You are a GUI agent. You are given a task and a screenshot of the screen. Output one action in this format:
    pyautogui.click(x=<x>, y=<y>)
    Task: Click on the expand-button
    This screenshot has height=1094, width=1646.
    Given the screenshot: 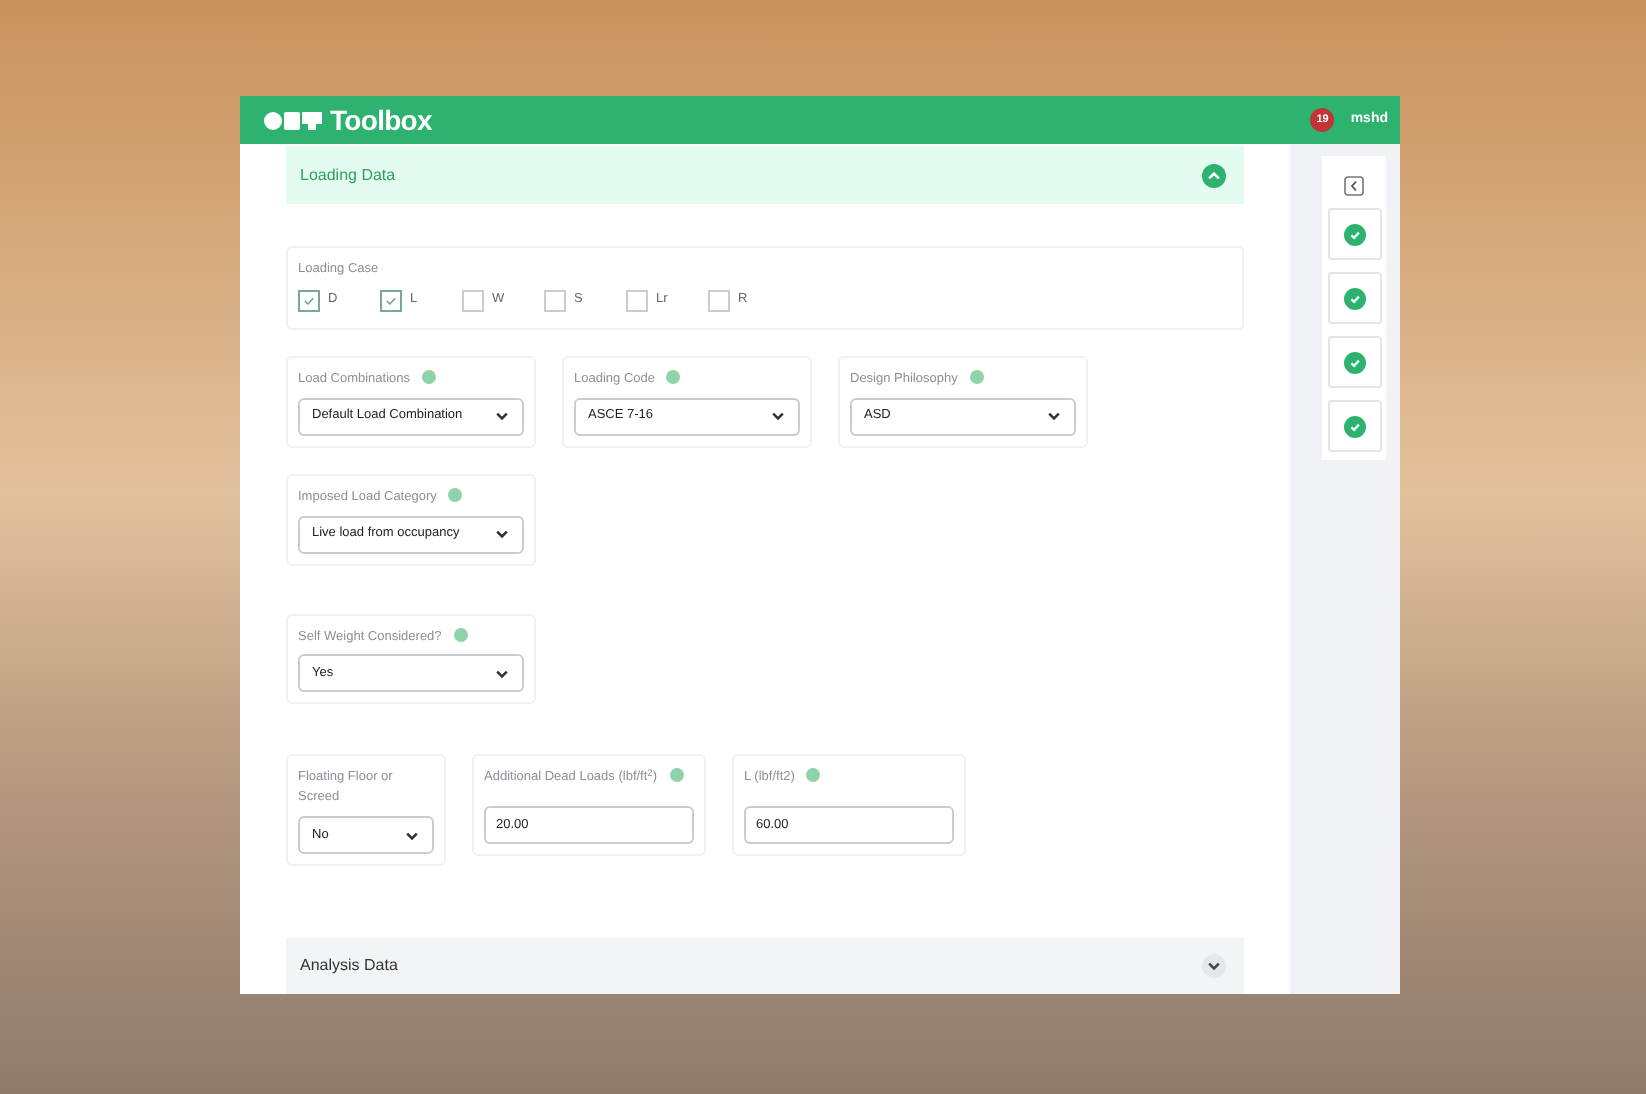 What is the action you would take?
    pyautogui.click(x=1214, y=966)
    